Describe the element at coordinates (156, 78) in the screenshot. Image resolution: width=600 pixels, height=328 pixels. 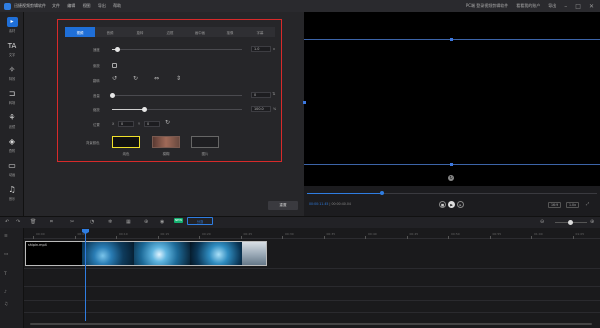
I see `flip-horizontal-icon: ⇔` at that location.